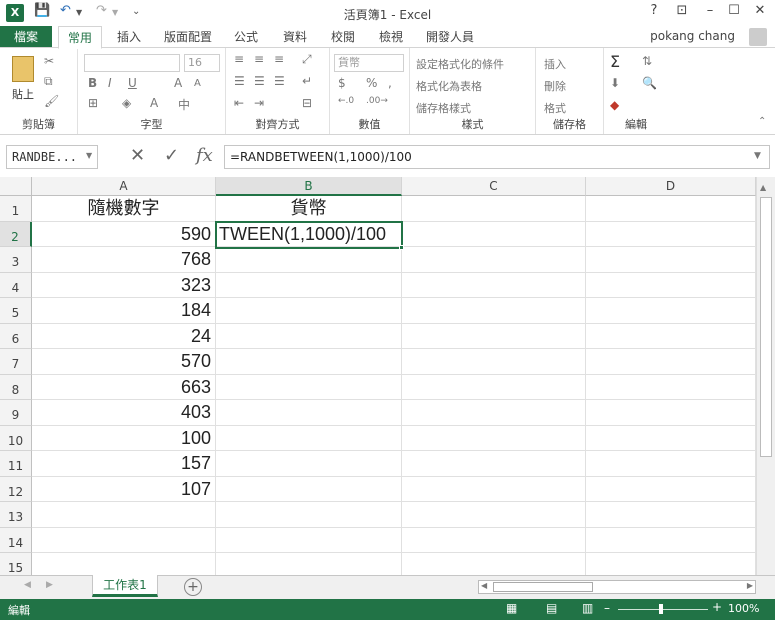 The width and height of the screenshot is (775, 620). What do you see at coordinates (449, 86) in the screenshot?
I see `format-as-table-button: 格式化為表格` at bounding box center [449, 86].